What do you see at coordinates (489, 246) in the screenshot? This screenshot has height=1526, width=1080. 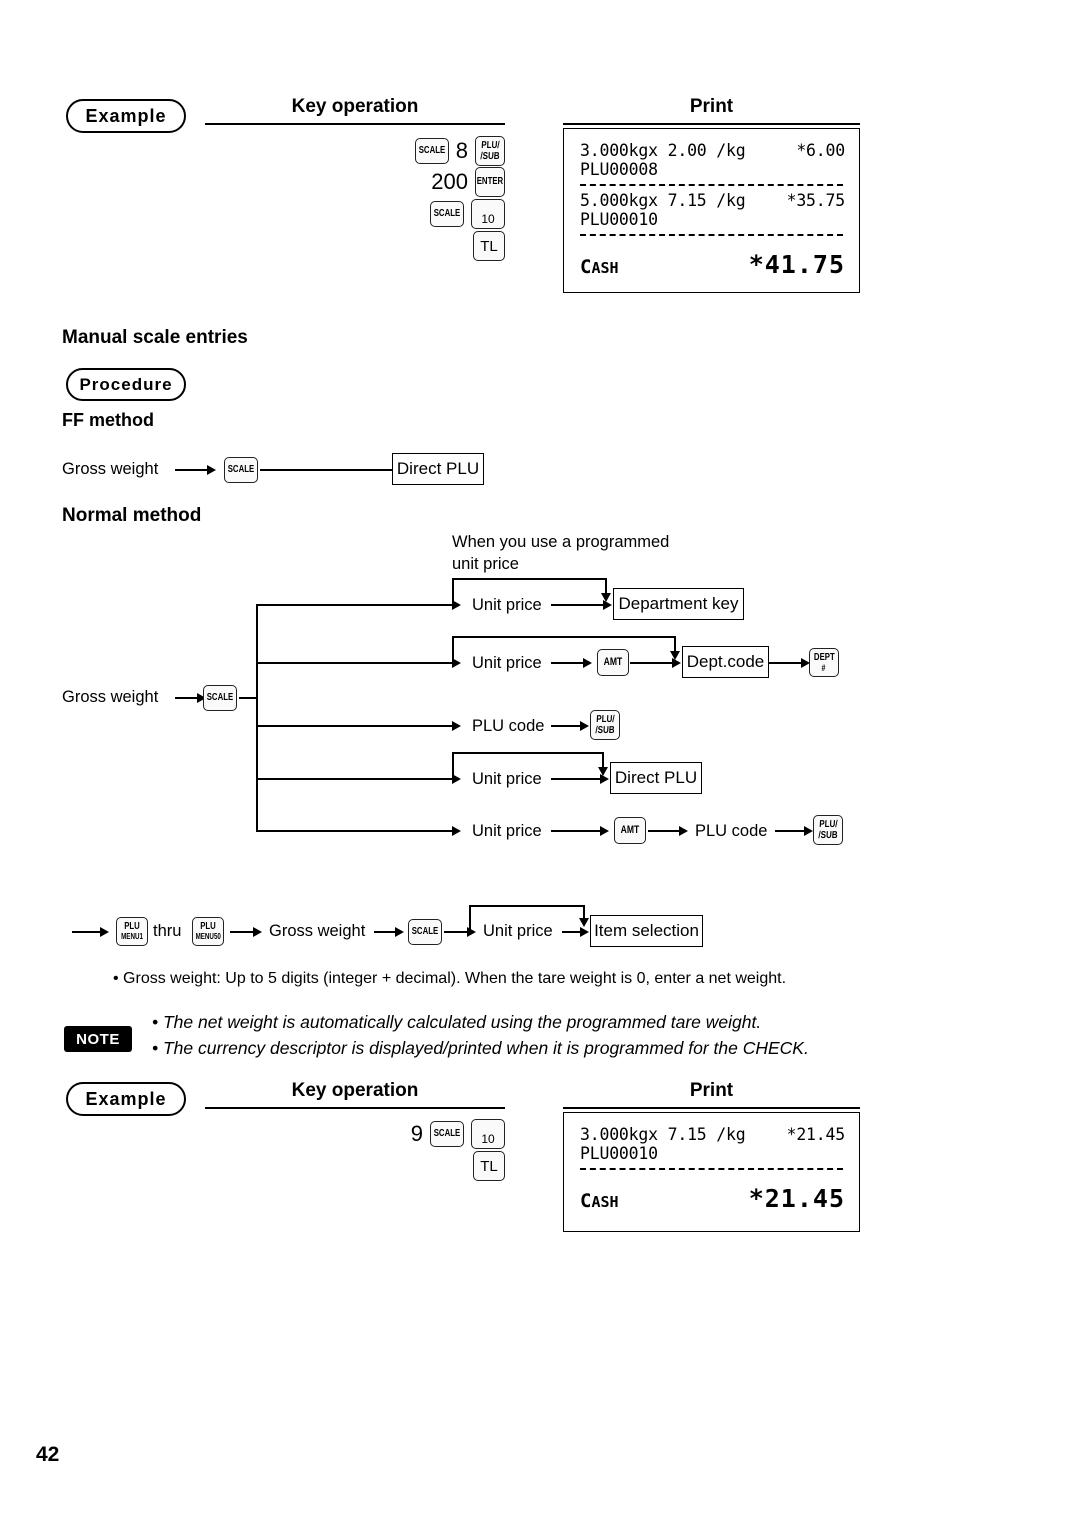 I see `tl-key: TL` at bounding box center [489, 246].